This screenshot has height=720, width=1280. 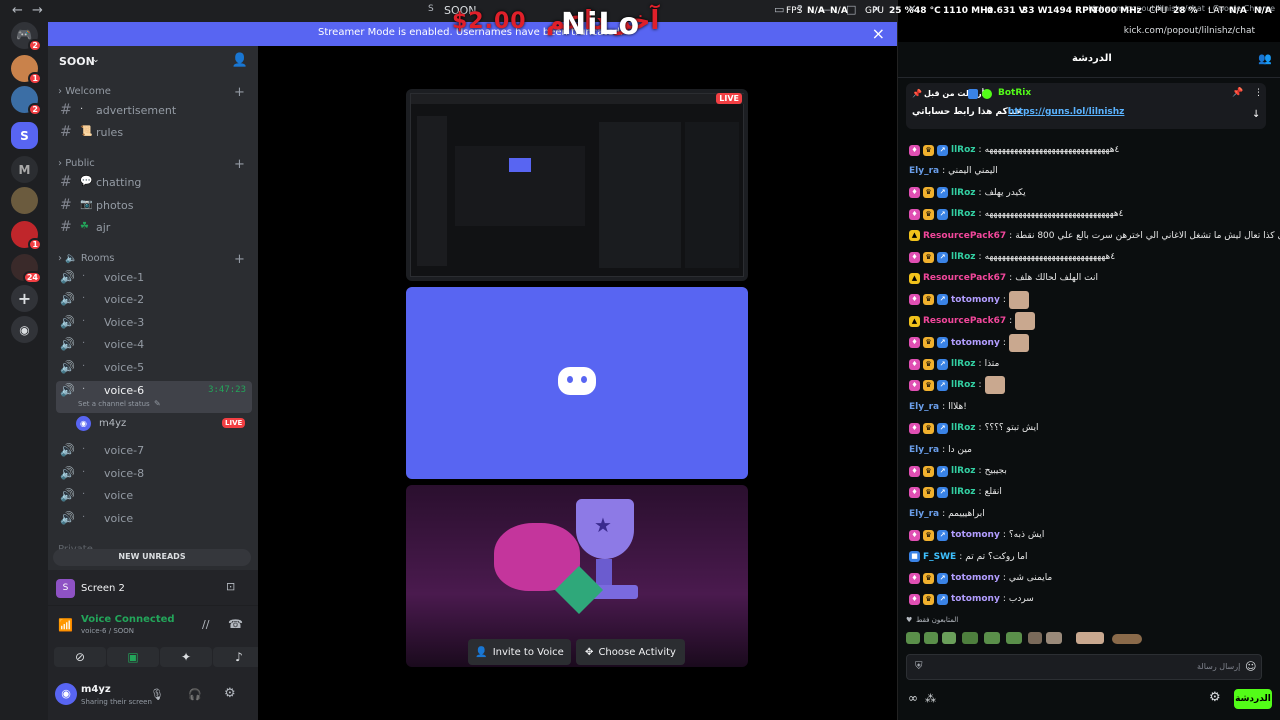 I want to click on pinned-link: https://guns.lol/lilnishz, so click(x=1066, y=112).